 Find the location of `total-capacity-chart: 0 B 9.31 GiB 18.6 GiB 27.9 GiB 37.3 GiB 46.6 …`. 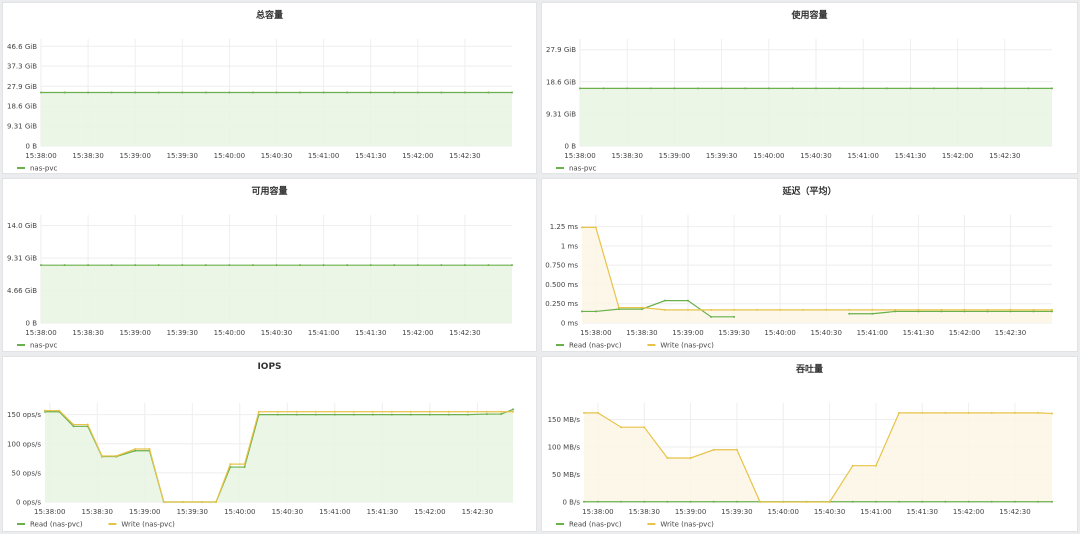

total-capacity-chart: 0 B 9.31 GiB 18.6 GiB 27.9 GiB 37.3 GiB 46.6 … is located at coordinates (260, 106).